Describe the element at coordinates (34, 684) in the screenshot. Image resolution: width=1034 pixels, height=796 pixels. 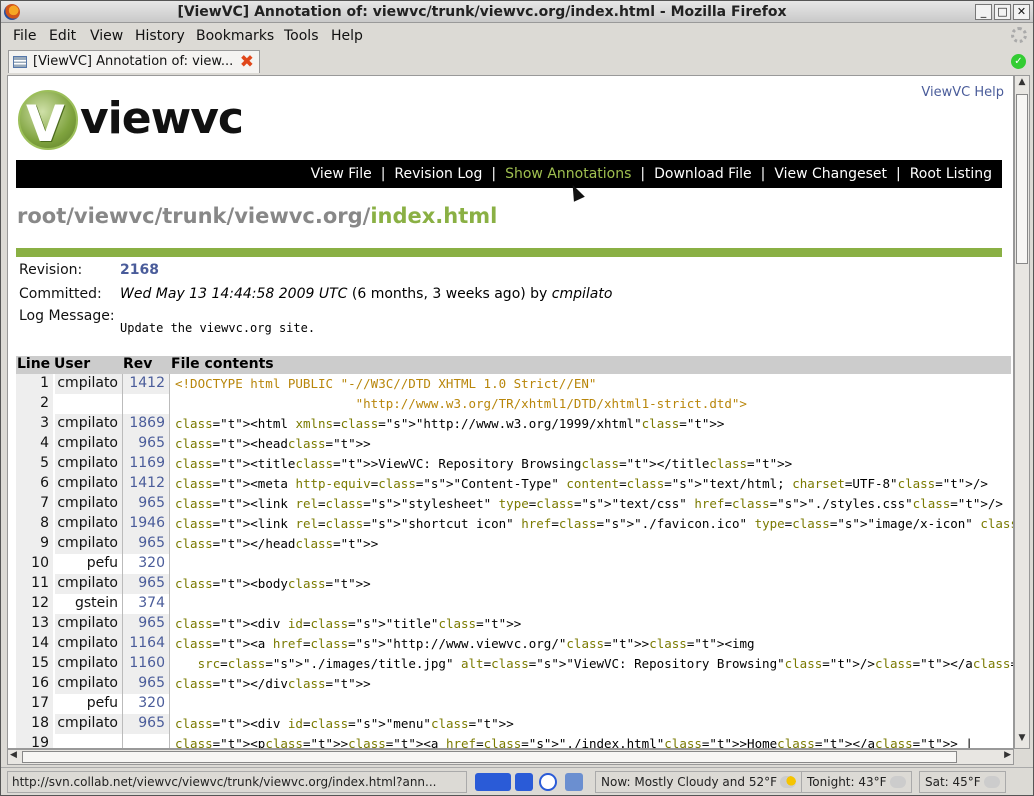
I see `line-number: 16` at that location.